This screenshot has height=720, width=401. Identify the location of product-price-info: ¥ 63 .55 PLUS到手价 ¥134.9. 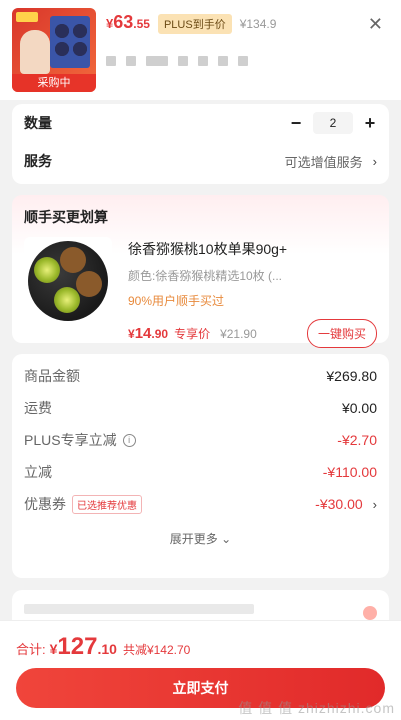
(247, 50).